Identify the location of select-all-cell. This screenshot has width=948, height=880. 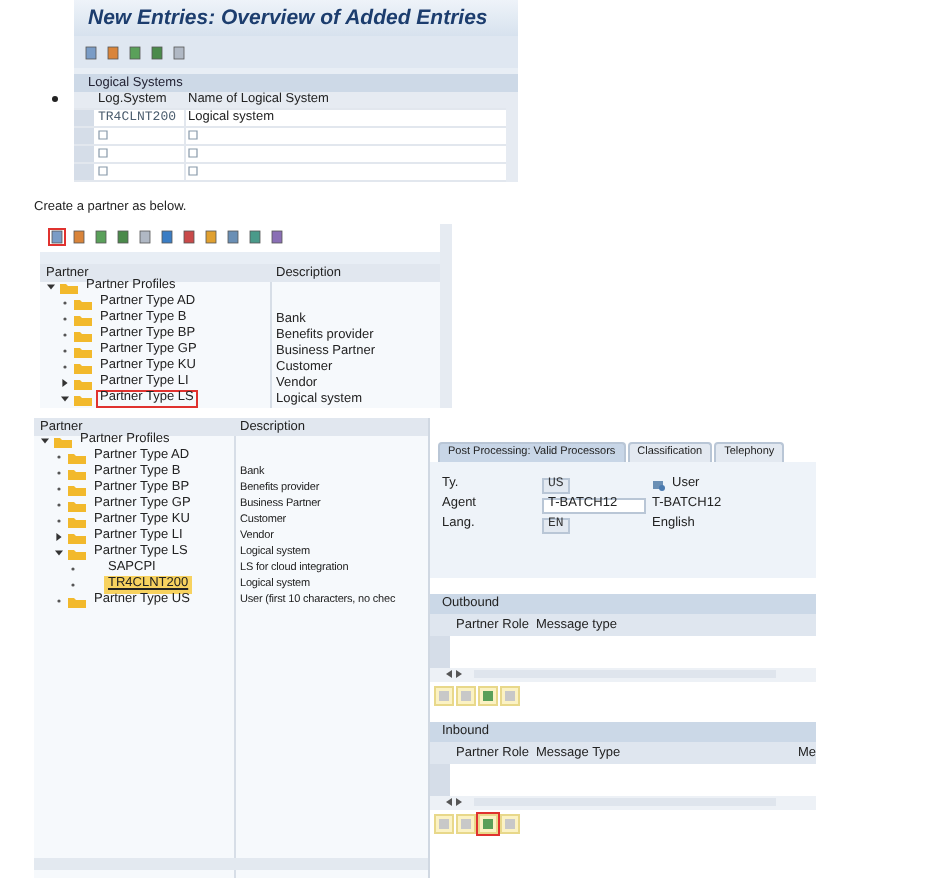
(84, 101).